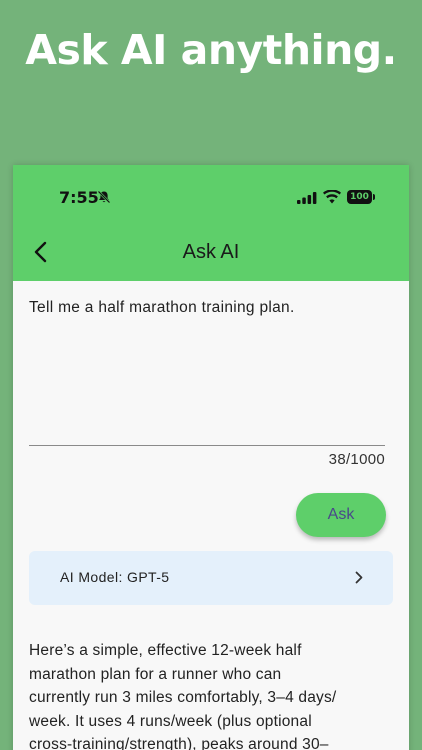  What do you see at coordinates (207, 445) in the screenshot?
I see `prompt-underline` at bounding box center [207, 445].